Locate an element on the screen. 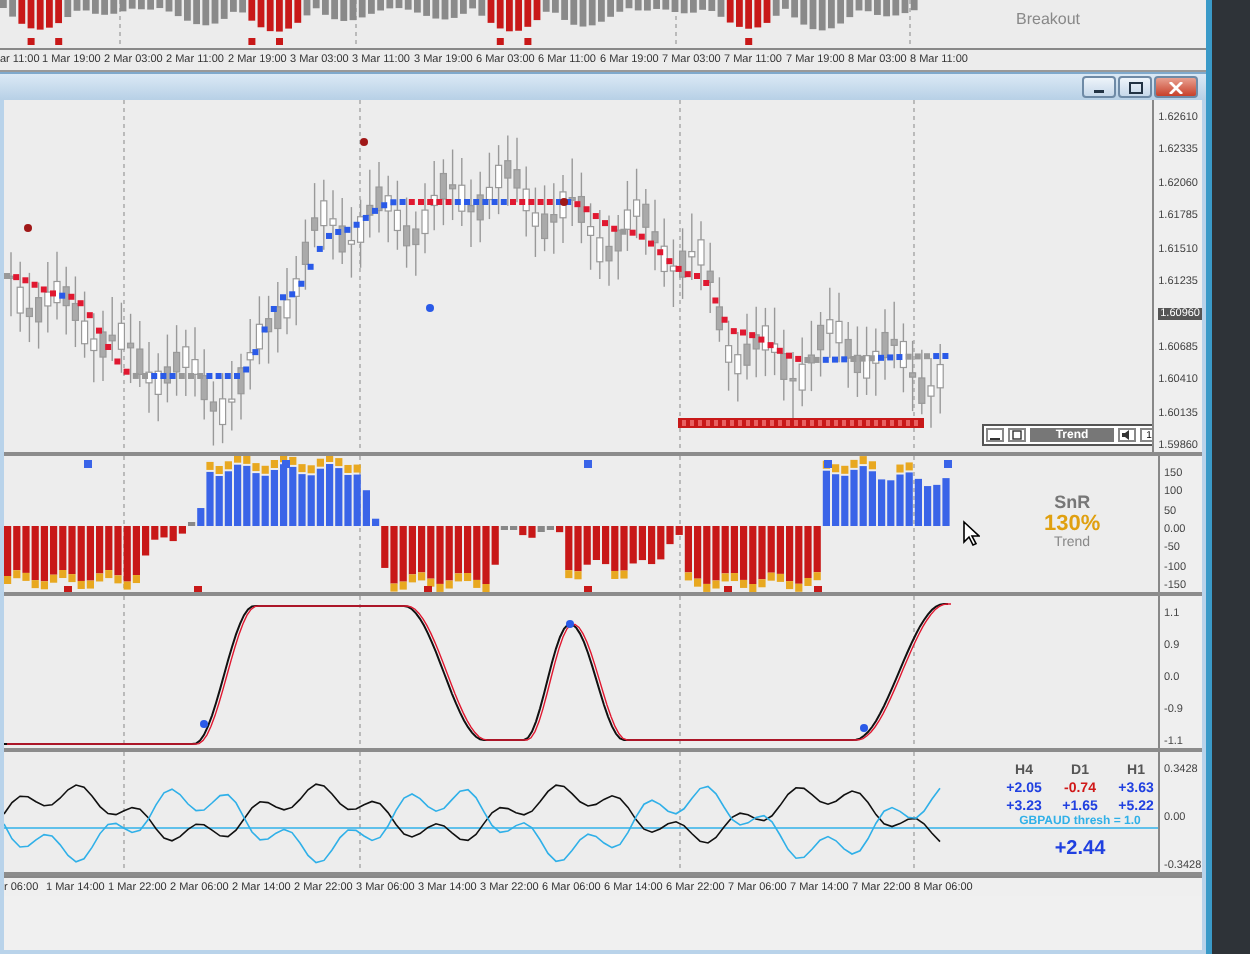 This screenshot has height=954, width=1250. indicator-value: 130% is located at coordinates (1072, 524).